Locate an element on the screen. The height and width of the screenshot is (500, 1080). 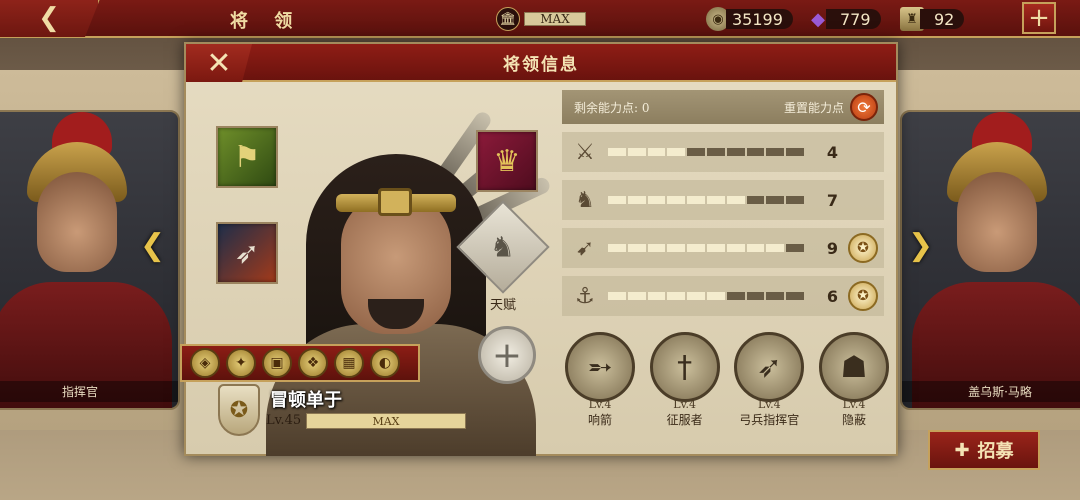
skill-name: 征服者 is located at coordinates (684, 420).